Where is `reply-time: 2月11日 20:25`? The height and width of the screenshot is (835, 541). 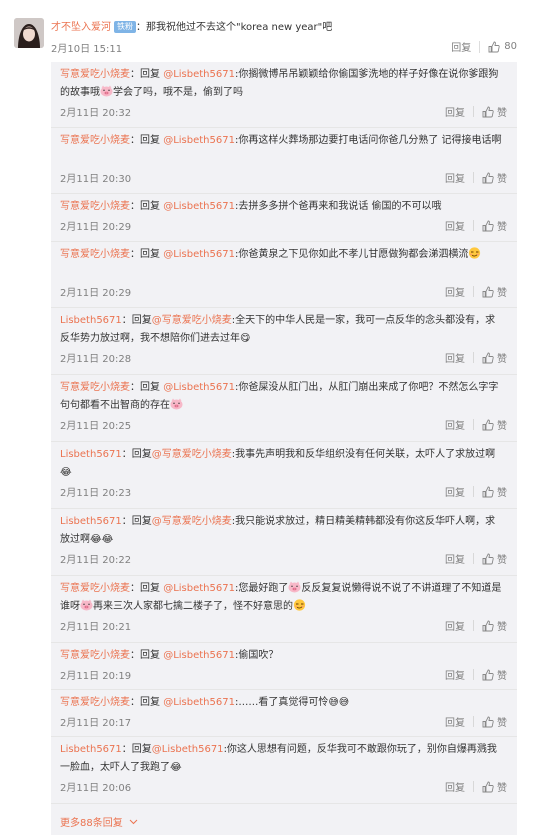 reply-time: 2月11日 20:25 is located at coordinates (96, 426).